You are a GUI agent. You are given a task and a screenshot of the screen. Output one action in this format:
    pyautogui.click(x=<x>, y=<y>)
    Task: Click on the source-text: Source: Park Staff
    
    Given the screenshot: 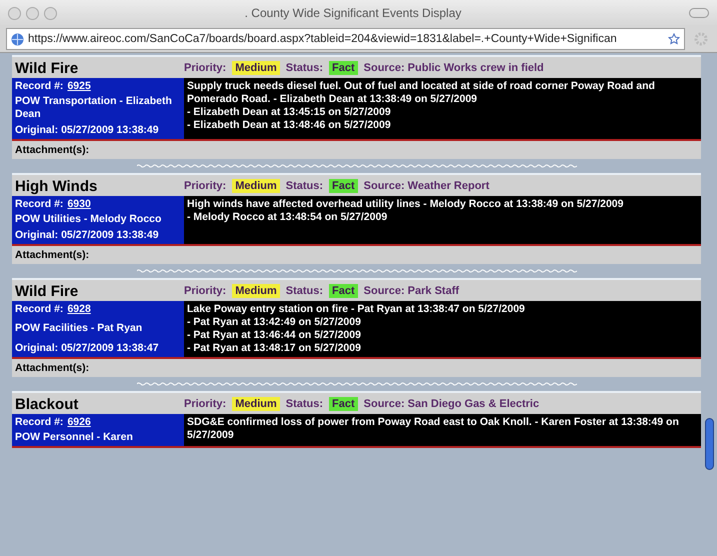 What is the action you would take?
    pyautogui.click(x=412, y=290)
    